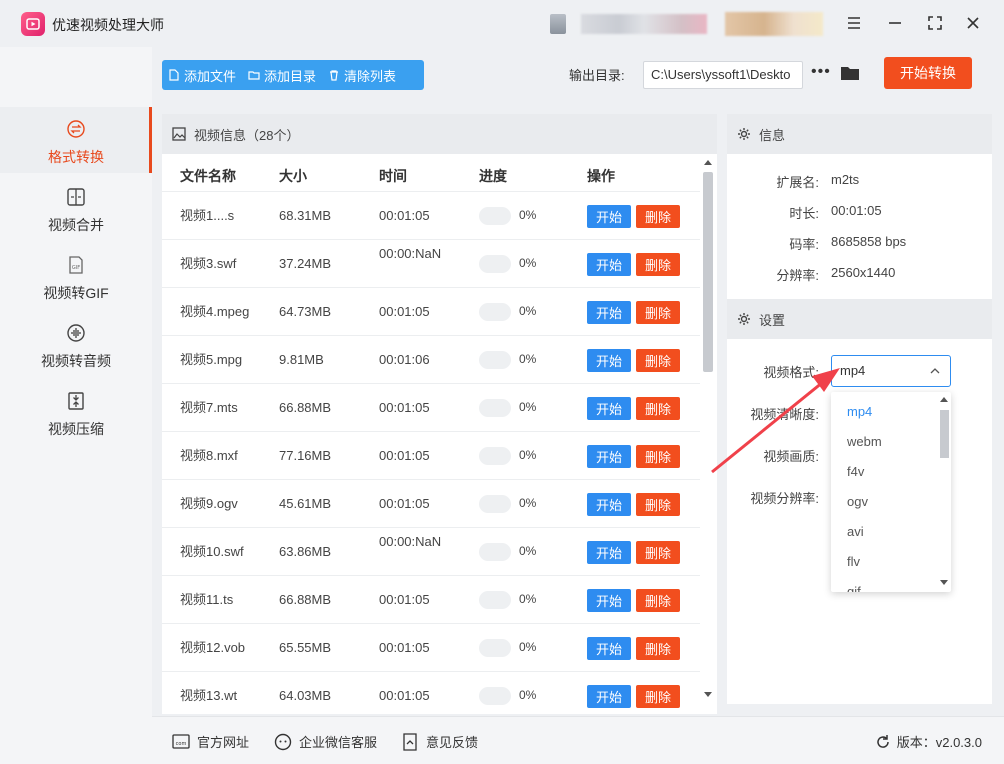 The height and width of the screenshot is (764, 1004). I want to click on table-row: 视频3.swf 37.24MB 00:00:NaN 0% 开始 删除, so click(431, 264).